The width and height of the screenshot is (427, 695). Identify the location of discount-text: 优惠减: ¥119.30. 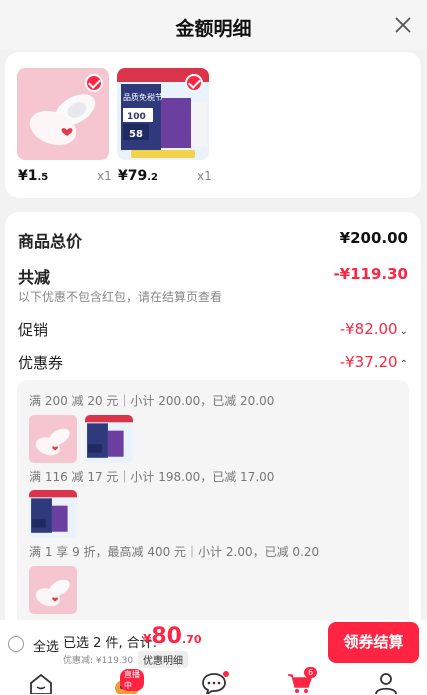
(98, 661).